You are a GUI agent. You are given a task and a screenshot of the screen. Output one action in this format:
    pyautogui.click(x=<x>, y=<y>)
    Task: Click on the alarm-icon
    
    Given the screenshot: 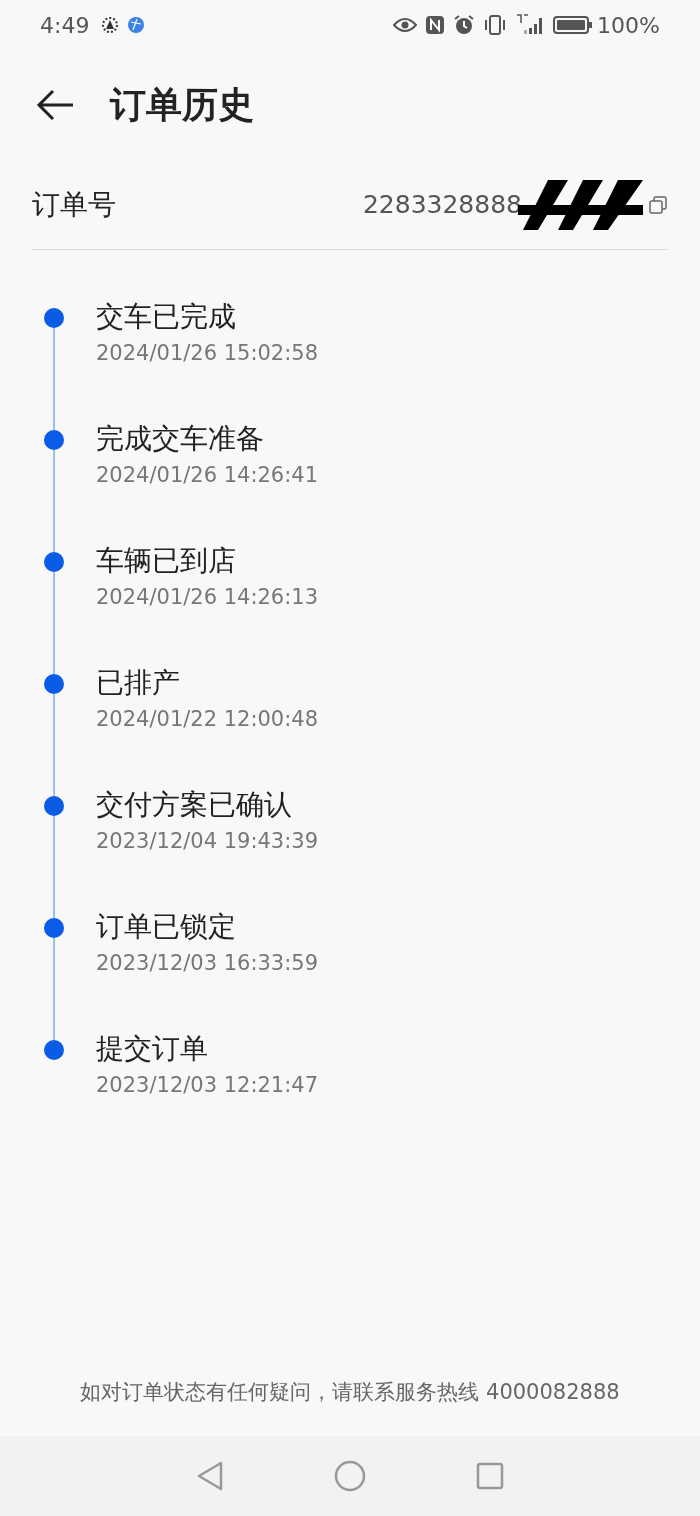 What is the action you would take?
    pyautogui.click(x=464, y=25)
    